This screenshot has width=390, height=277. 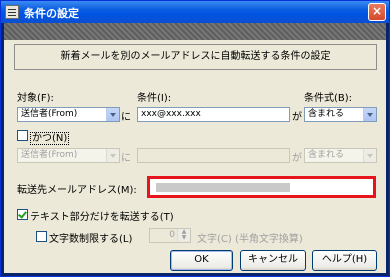 I want to click on text-only-checkbox, so click(x=22, y=214).